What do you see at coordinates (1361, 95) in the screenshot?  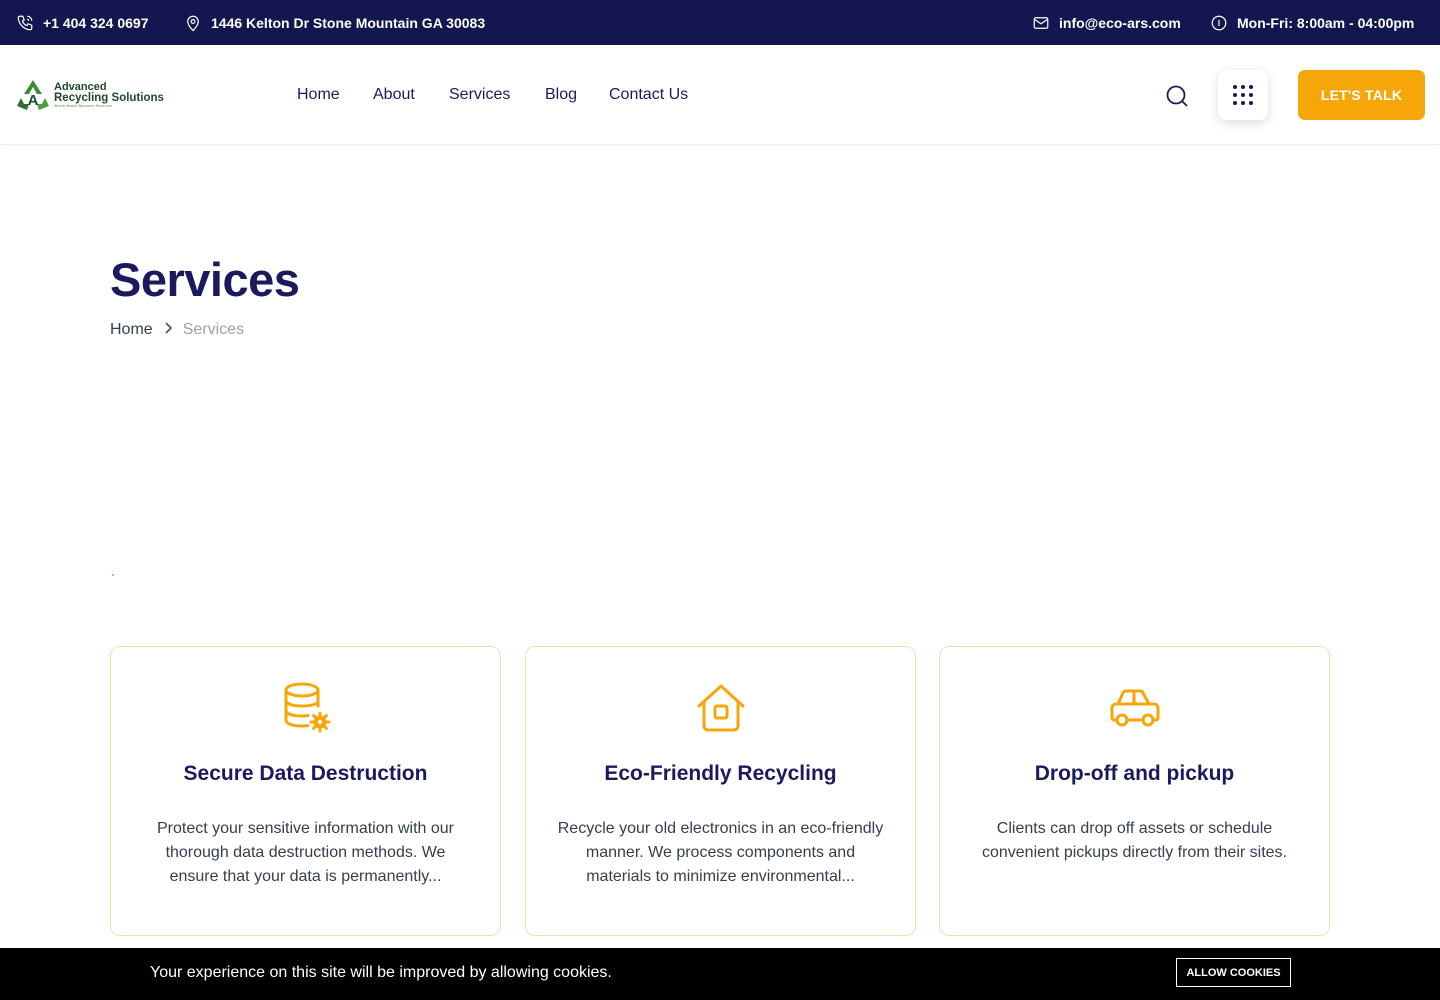 I see `lets-talk-button: LET'S TALK` at bounding box center [1361, 95].